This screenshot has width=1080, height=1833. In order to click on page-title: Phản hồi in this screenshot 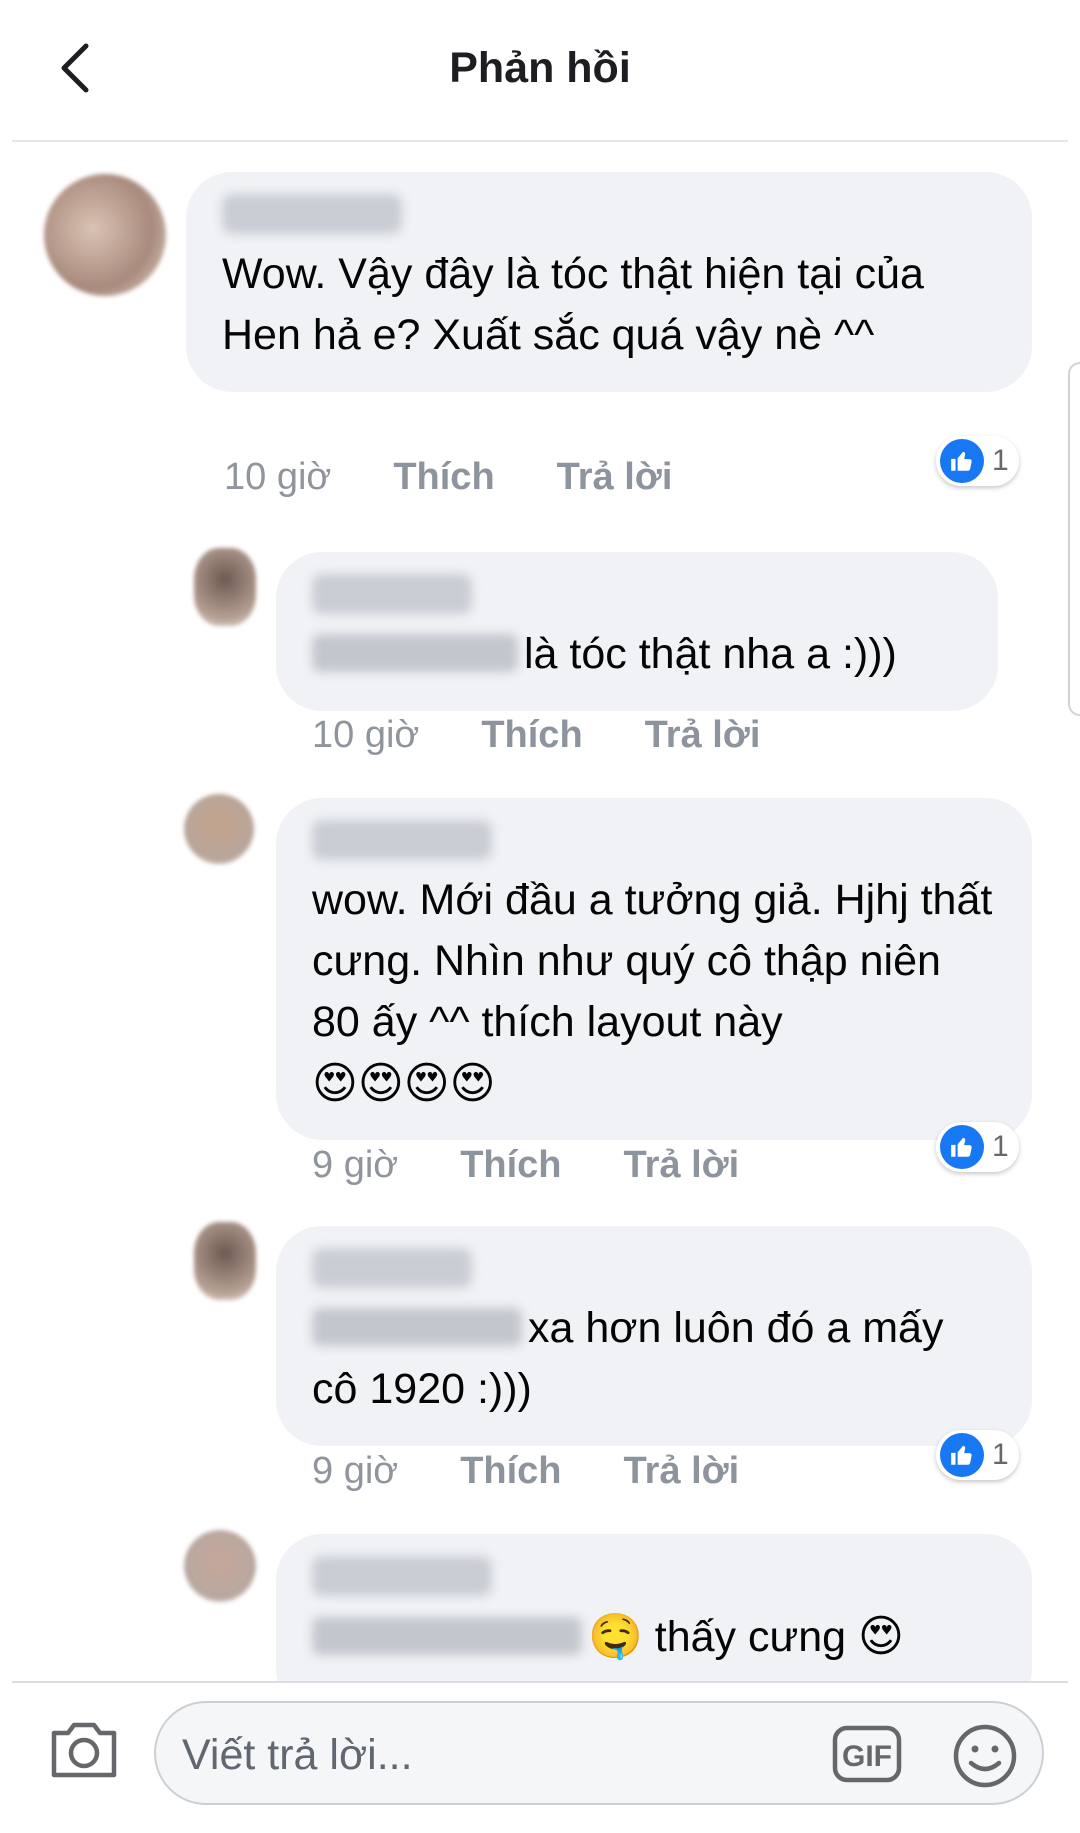, I will do `click(540, 68)`.